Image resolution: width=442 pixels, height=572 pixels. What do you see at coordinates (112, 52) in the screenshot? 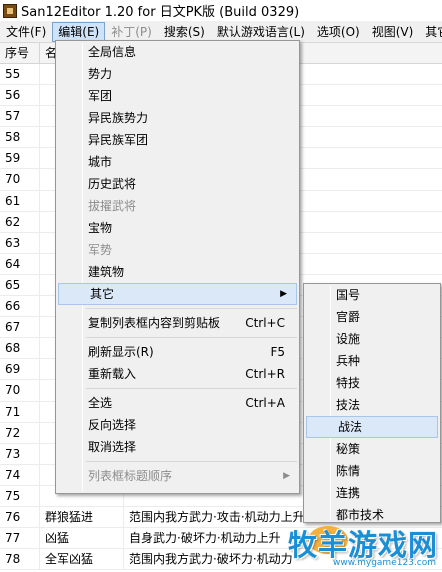
I see `menu-item-label: 全局信息` at bounding box center [112, 52].